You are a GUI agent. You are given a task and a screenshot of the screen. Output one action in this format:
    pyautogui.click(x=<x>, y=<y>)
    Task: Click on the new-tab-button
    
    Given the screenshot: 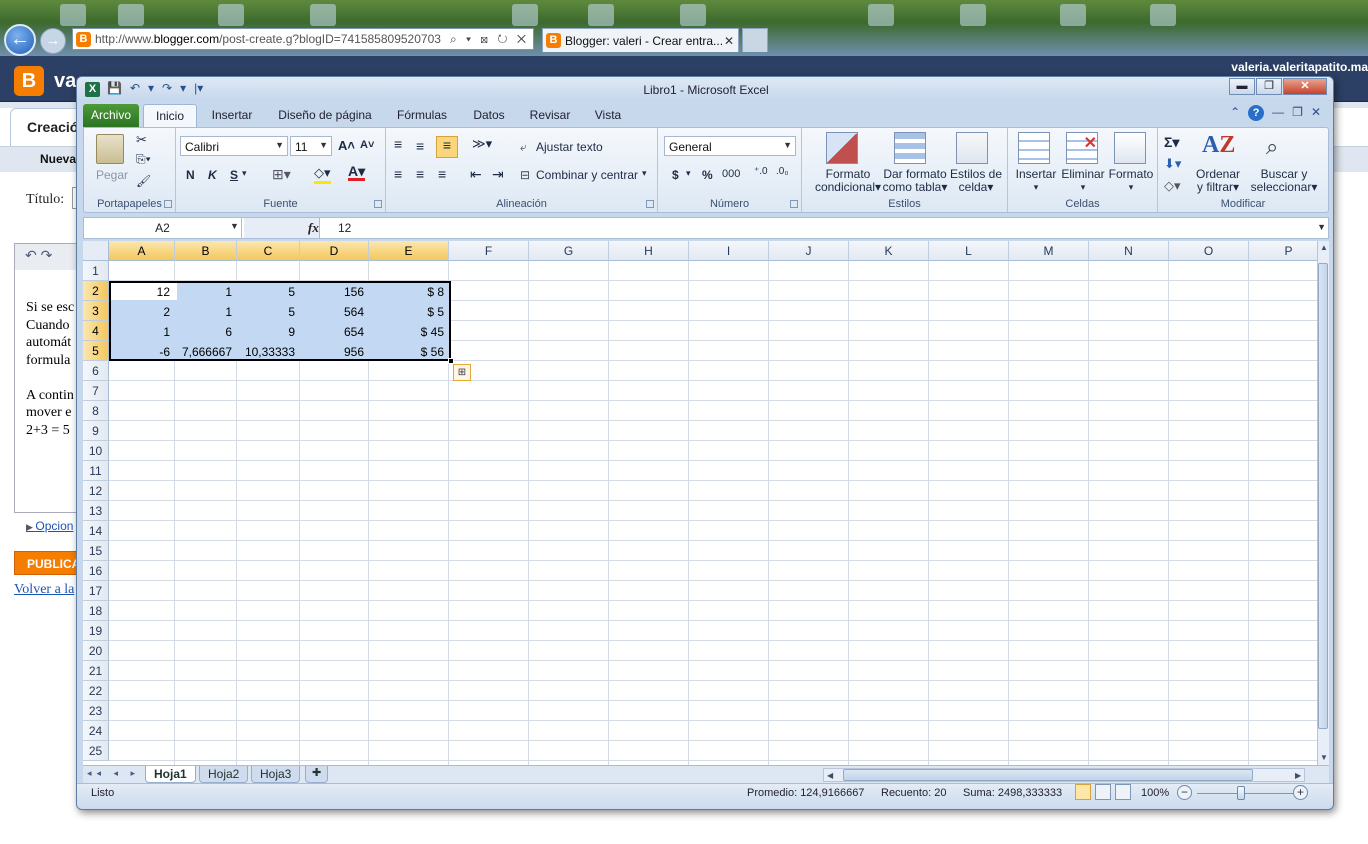 What is the action you would take?
    pyautogui.click(x=755, y=40)
    